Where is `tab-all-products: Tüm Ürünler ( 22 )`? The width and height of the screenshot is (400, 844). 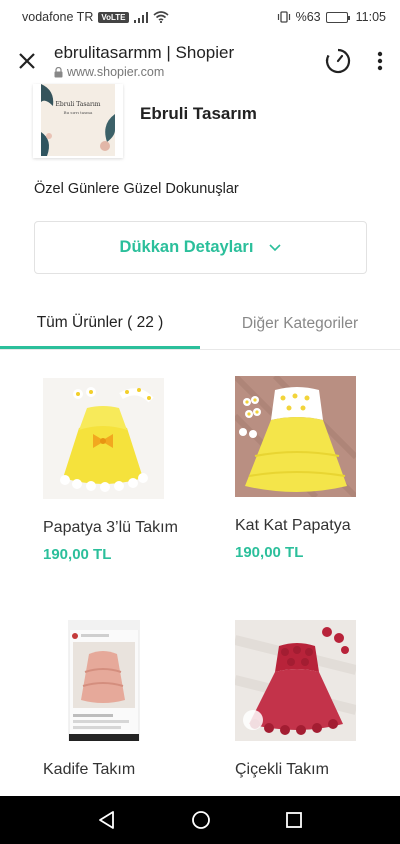
tab-all-products: Tüm Ürünler ( 22 ) is located at coordinates (100, 327).